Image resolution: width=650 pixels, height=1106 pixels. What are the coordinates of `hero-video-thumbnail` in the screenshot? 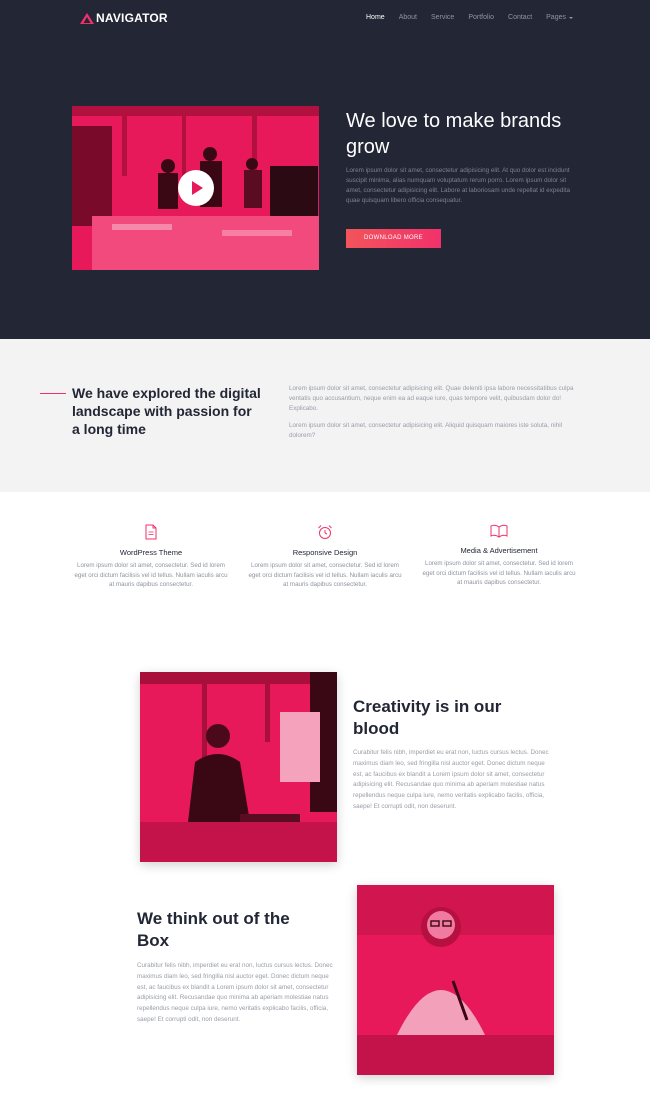 It's located at (195, 188).